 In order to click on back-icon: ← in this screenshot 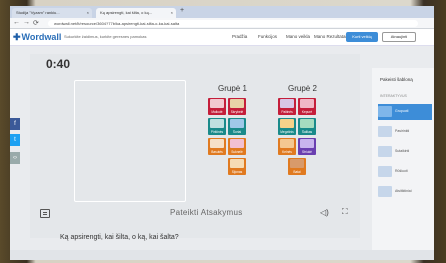, I will do `click(16, 22)`.